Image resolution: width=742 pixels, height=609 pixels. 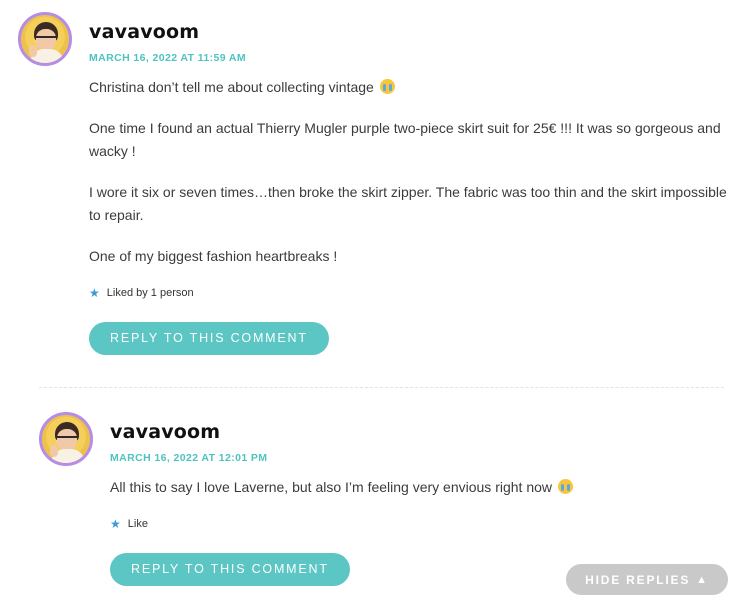 I want to click on like-row: ★ Like, so click(x=420, y=524).